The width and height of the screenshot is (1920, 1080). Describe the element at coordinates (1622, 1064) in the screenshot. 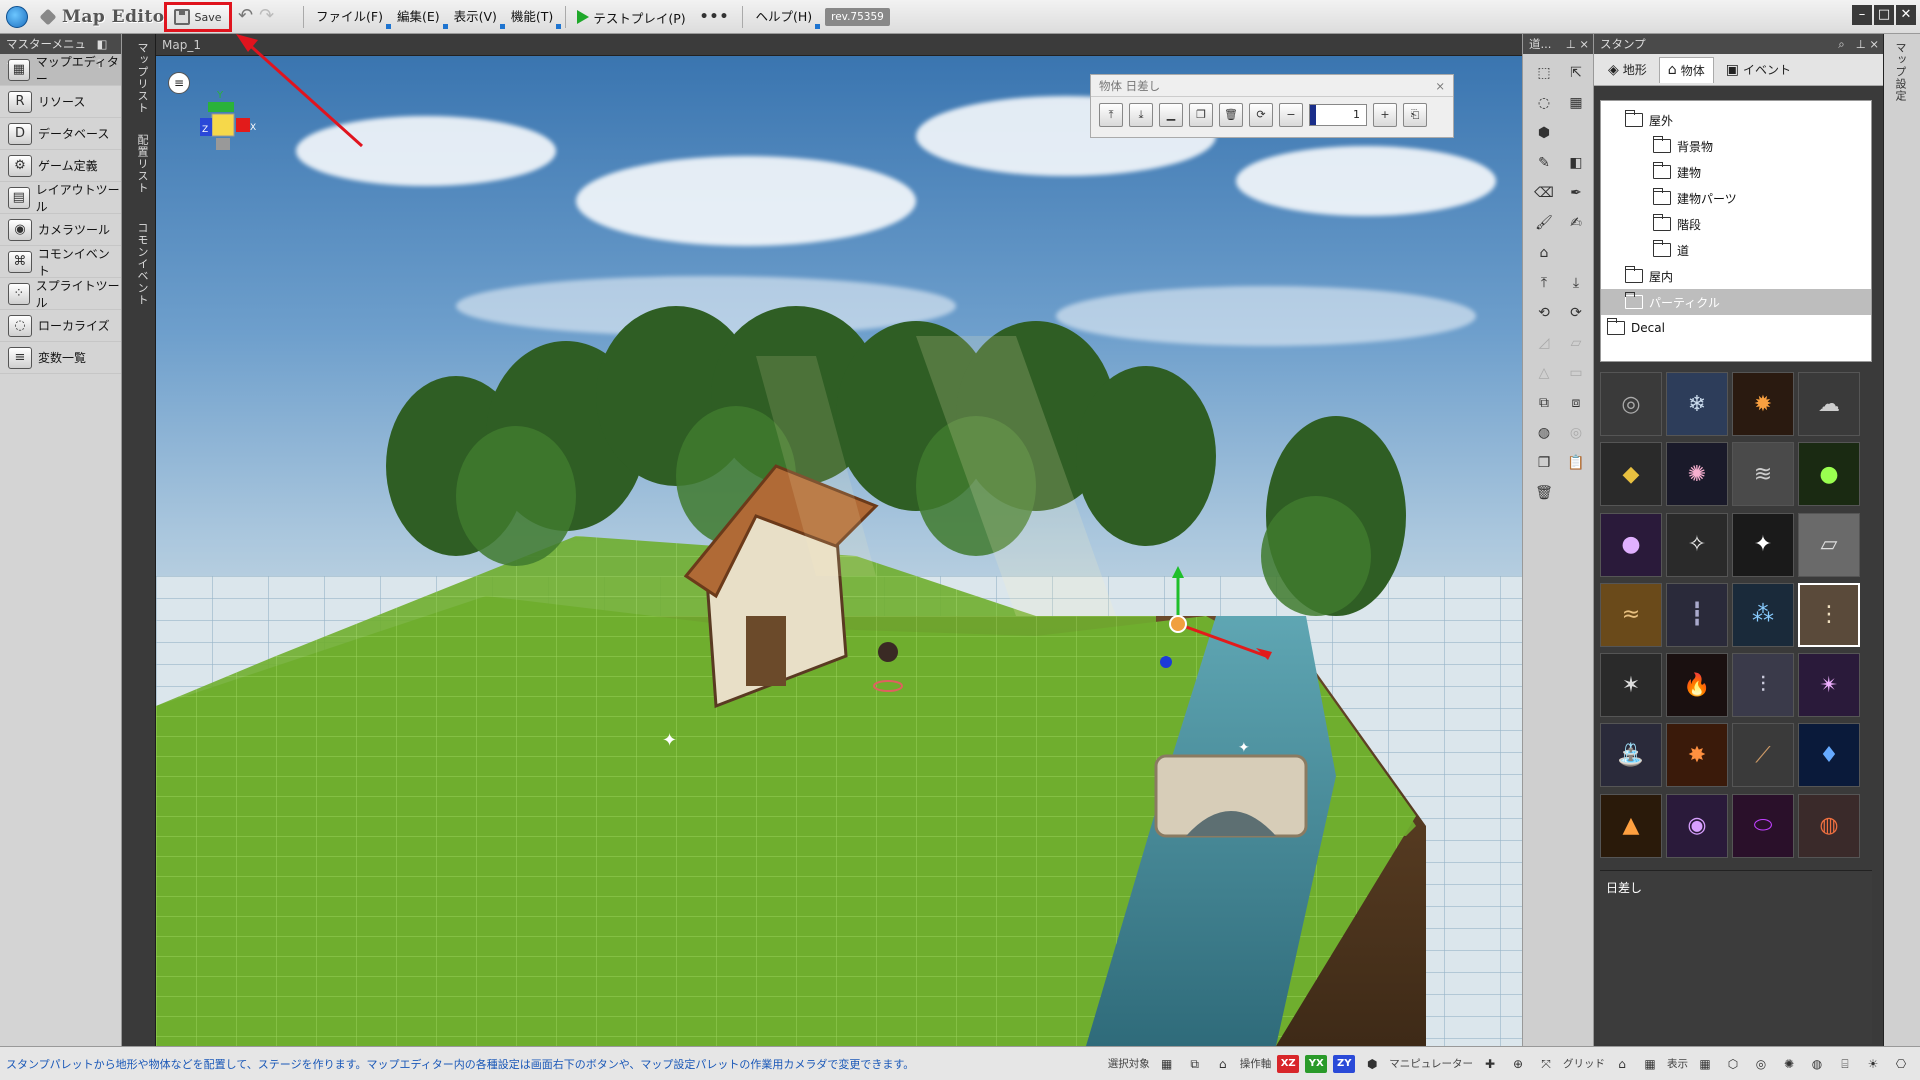

I see `grid-toggle-icon: ⌂` at that location.